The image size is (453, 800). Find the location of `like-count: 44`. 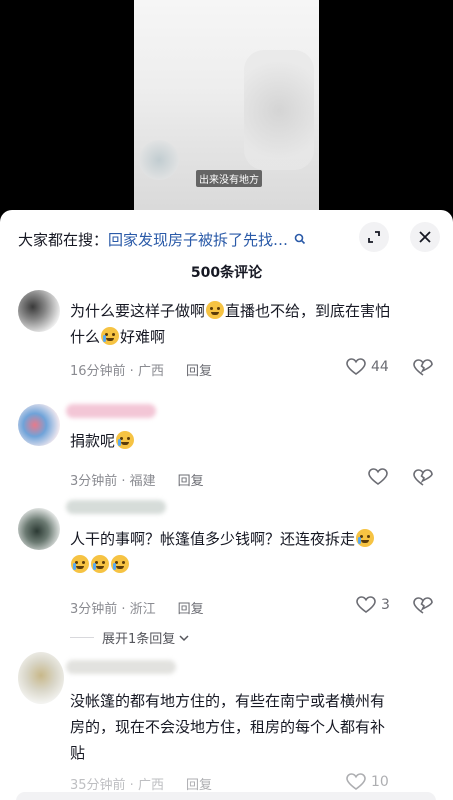

like-count: 44 is located at coordinates (380, 367).